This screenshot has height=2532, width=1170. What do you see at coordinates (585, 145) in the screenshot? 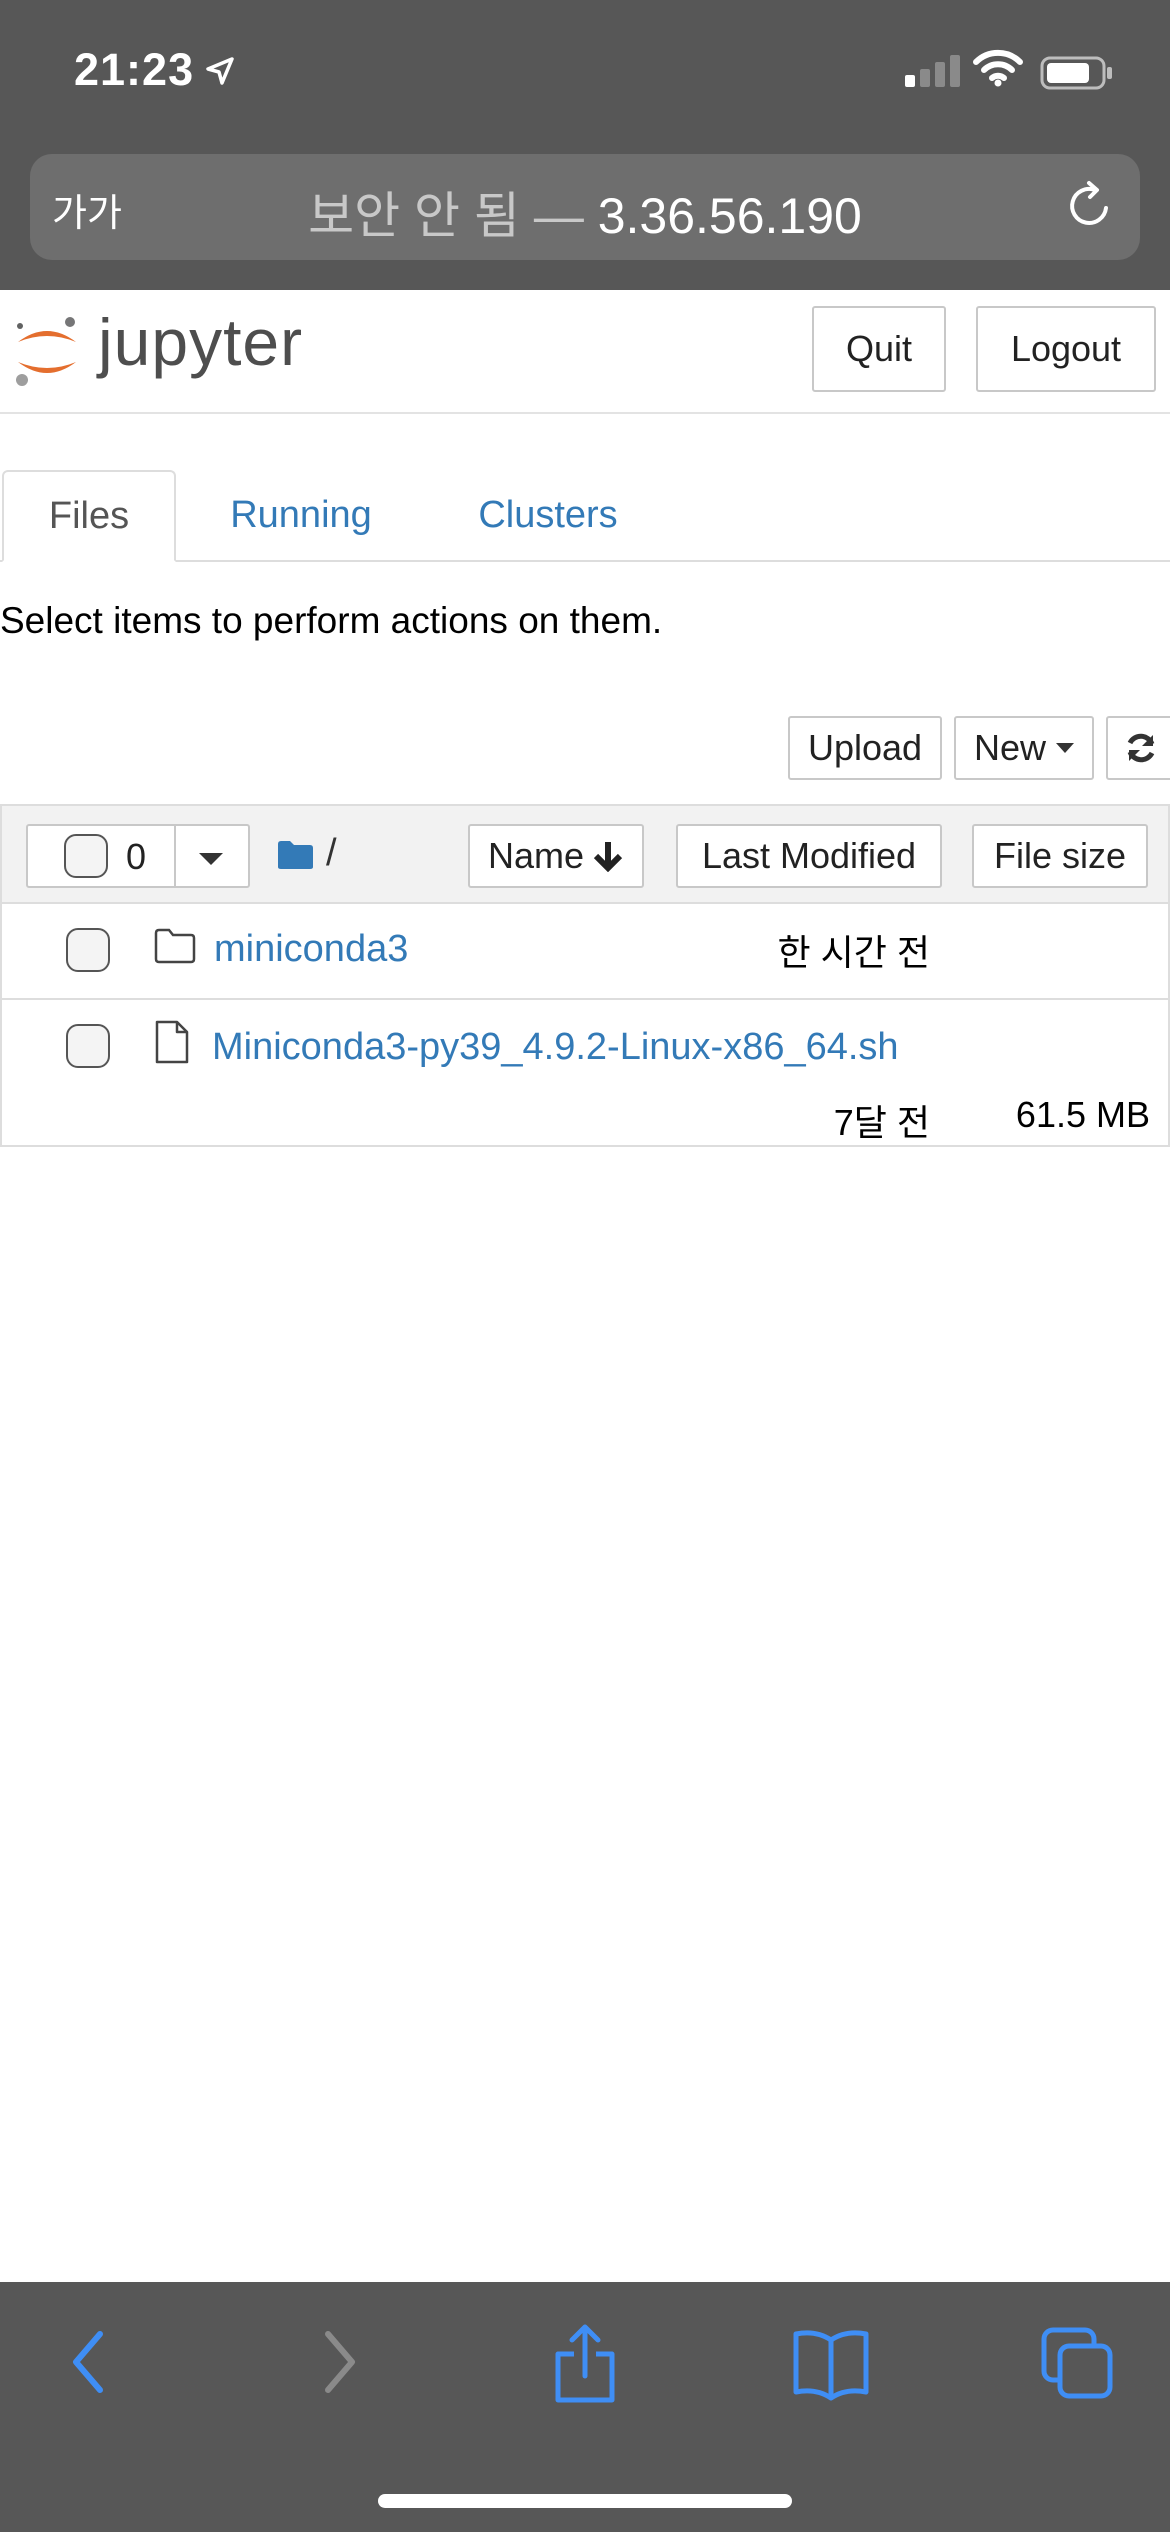
I see `browser-top-bar: 21:23 가가 보안 안 됨 — 3.36.56.190` at bounding box center [585, 145].